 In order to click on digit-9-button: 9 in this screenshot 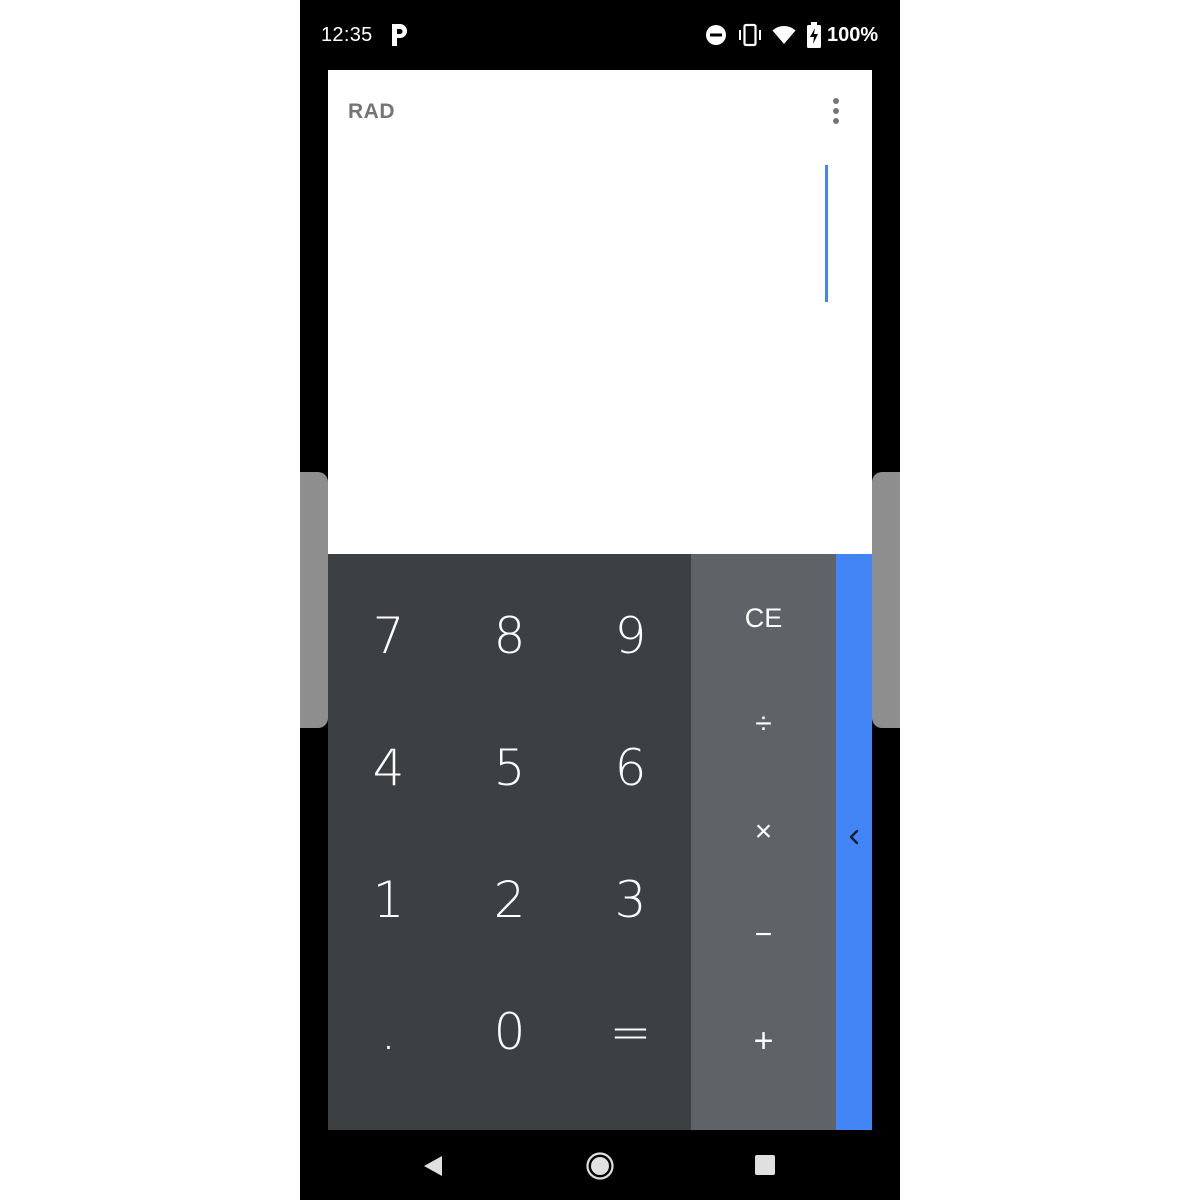, I will do `click(630, 636)`.